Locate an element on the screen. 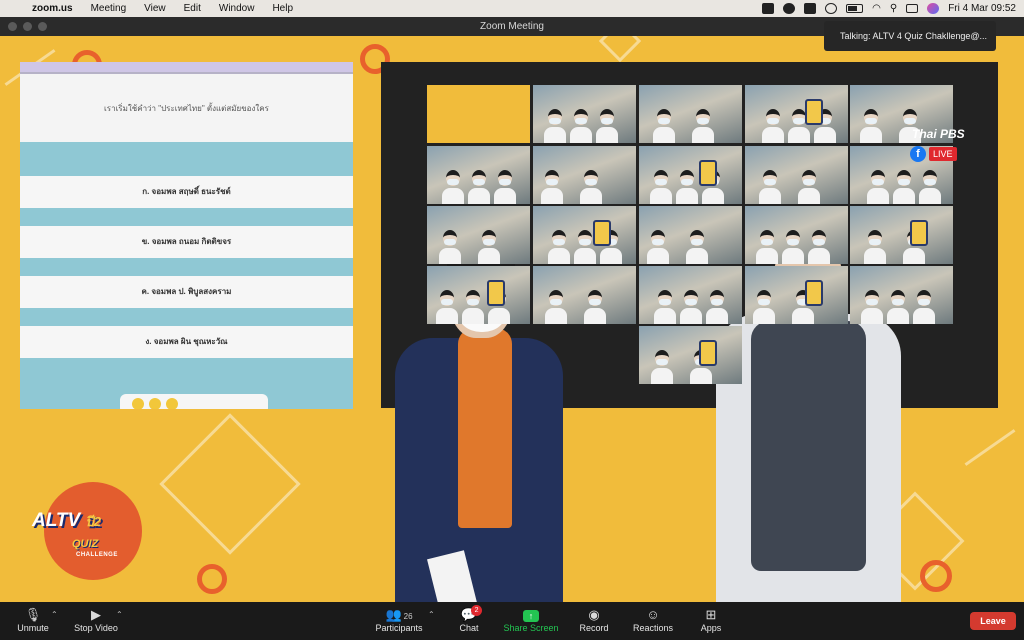 This screenshot has height=640, width=1024. line-icon is located at coordinates (789, 8).